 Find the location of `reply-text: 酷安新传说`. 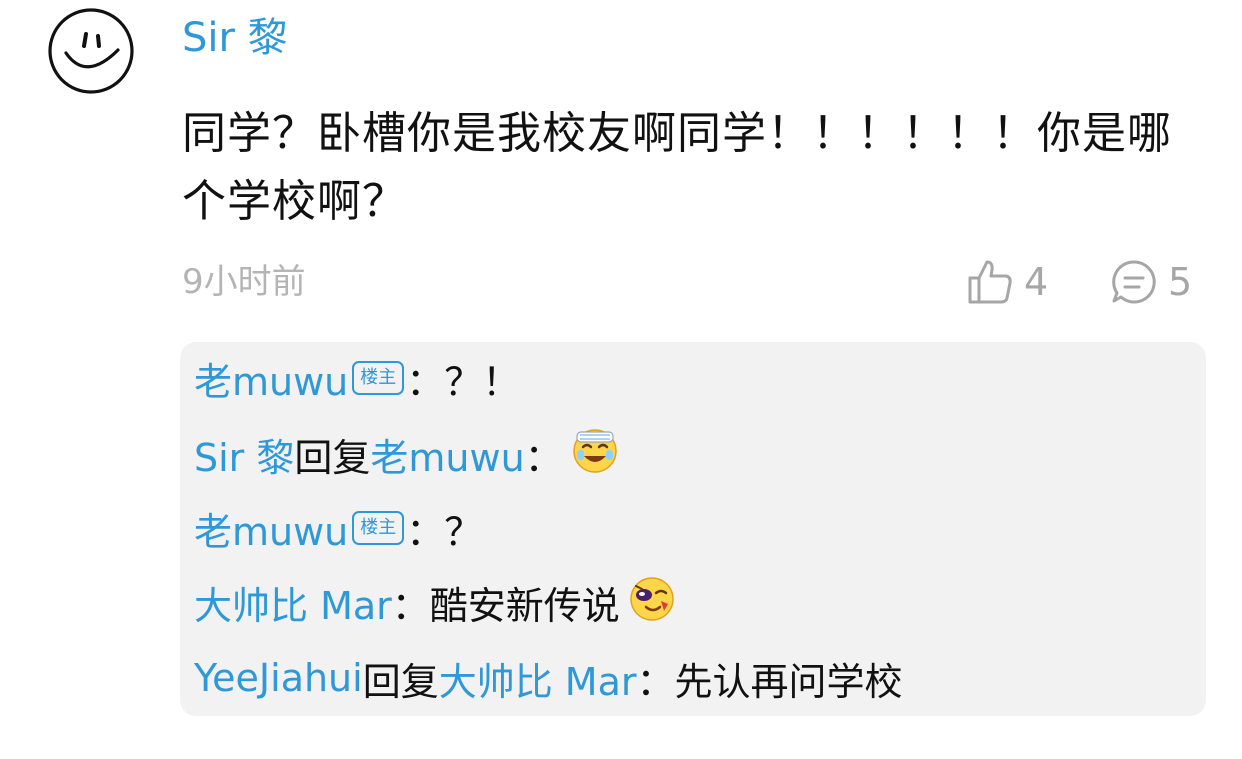

reply-text: 酷安新传说 is located at coordinates (524, 605).